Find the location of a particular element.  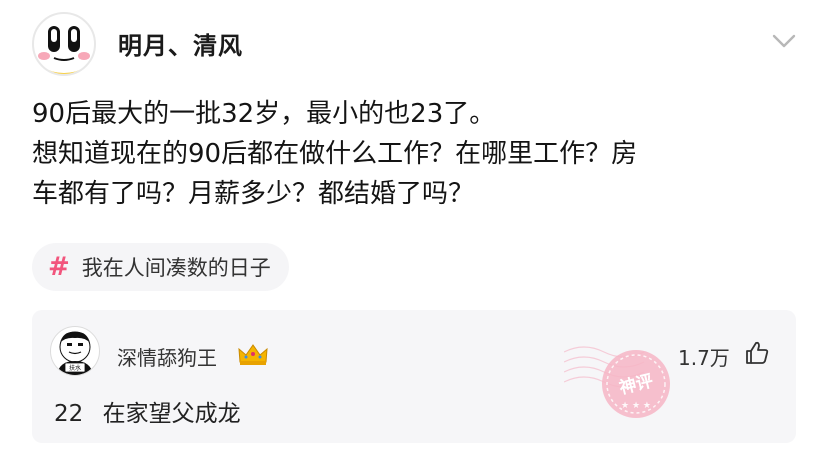

post-line: 90后最大的一批32岁，最小的也23了。 is located at coordinates (264, 114).